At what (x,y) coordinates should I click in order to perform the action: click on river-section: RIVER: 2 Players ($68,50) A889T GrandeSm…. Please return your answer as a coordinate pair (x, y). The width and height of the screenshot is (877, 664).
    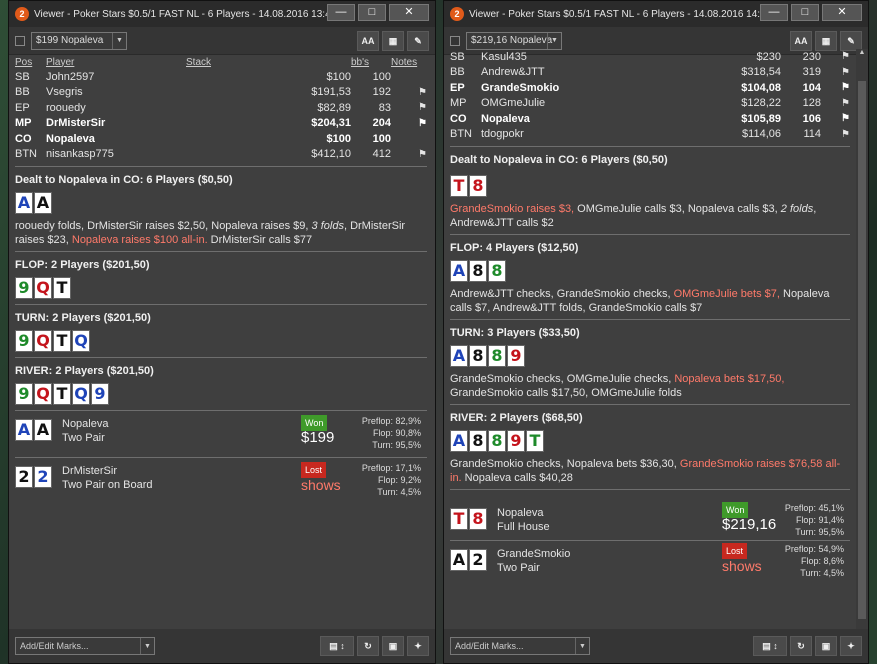
    Looking at the image, I should click on (650, 444).